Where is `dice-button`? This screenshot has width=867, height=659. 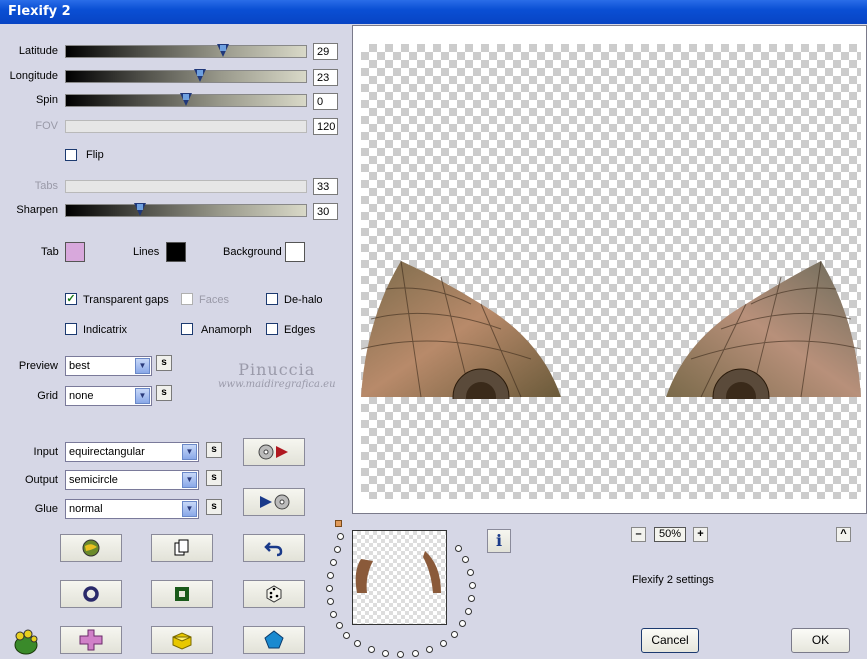
dice-button is located at coordinates (274, 594).